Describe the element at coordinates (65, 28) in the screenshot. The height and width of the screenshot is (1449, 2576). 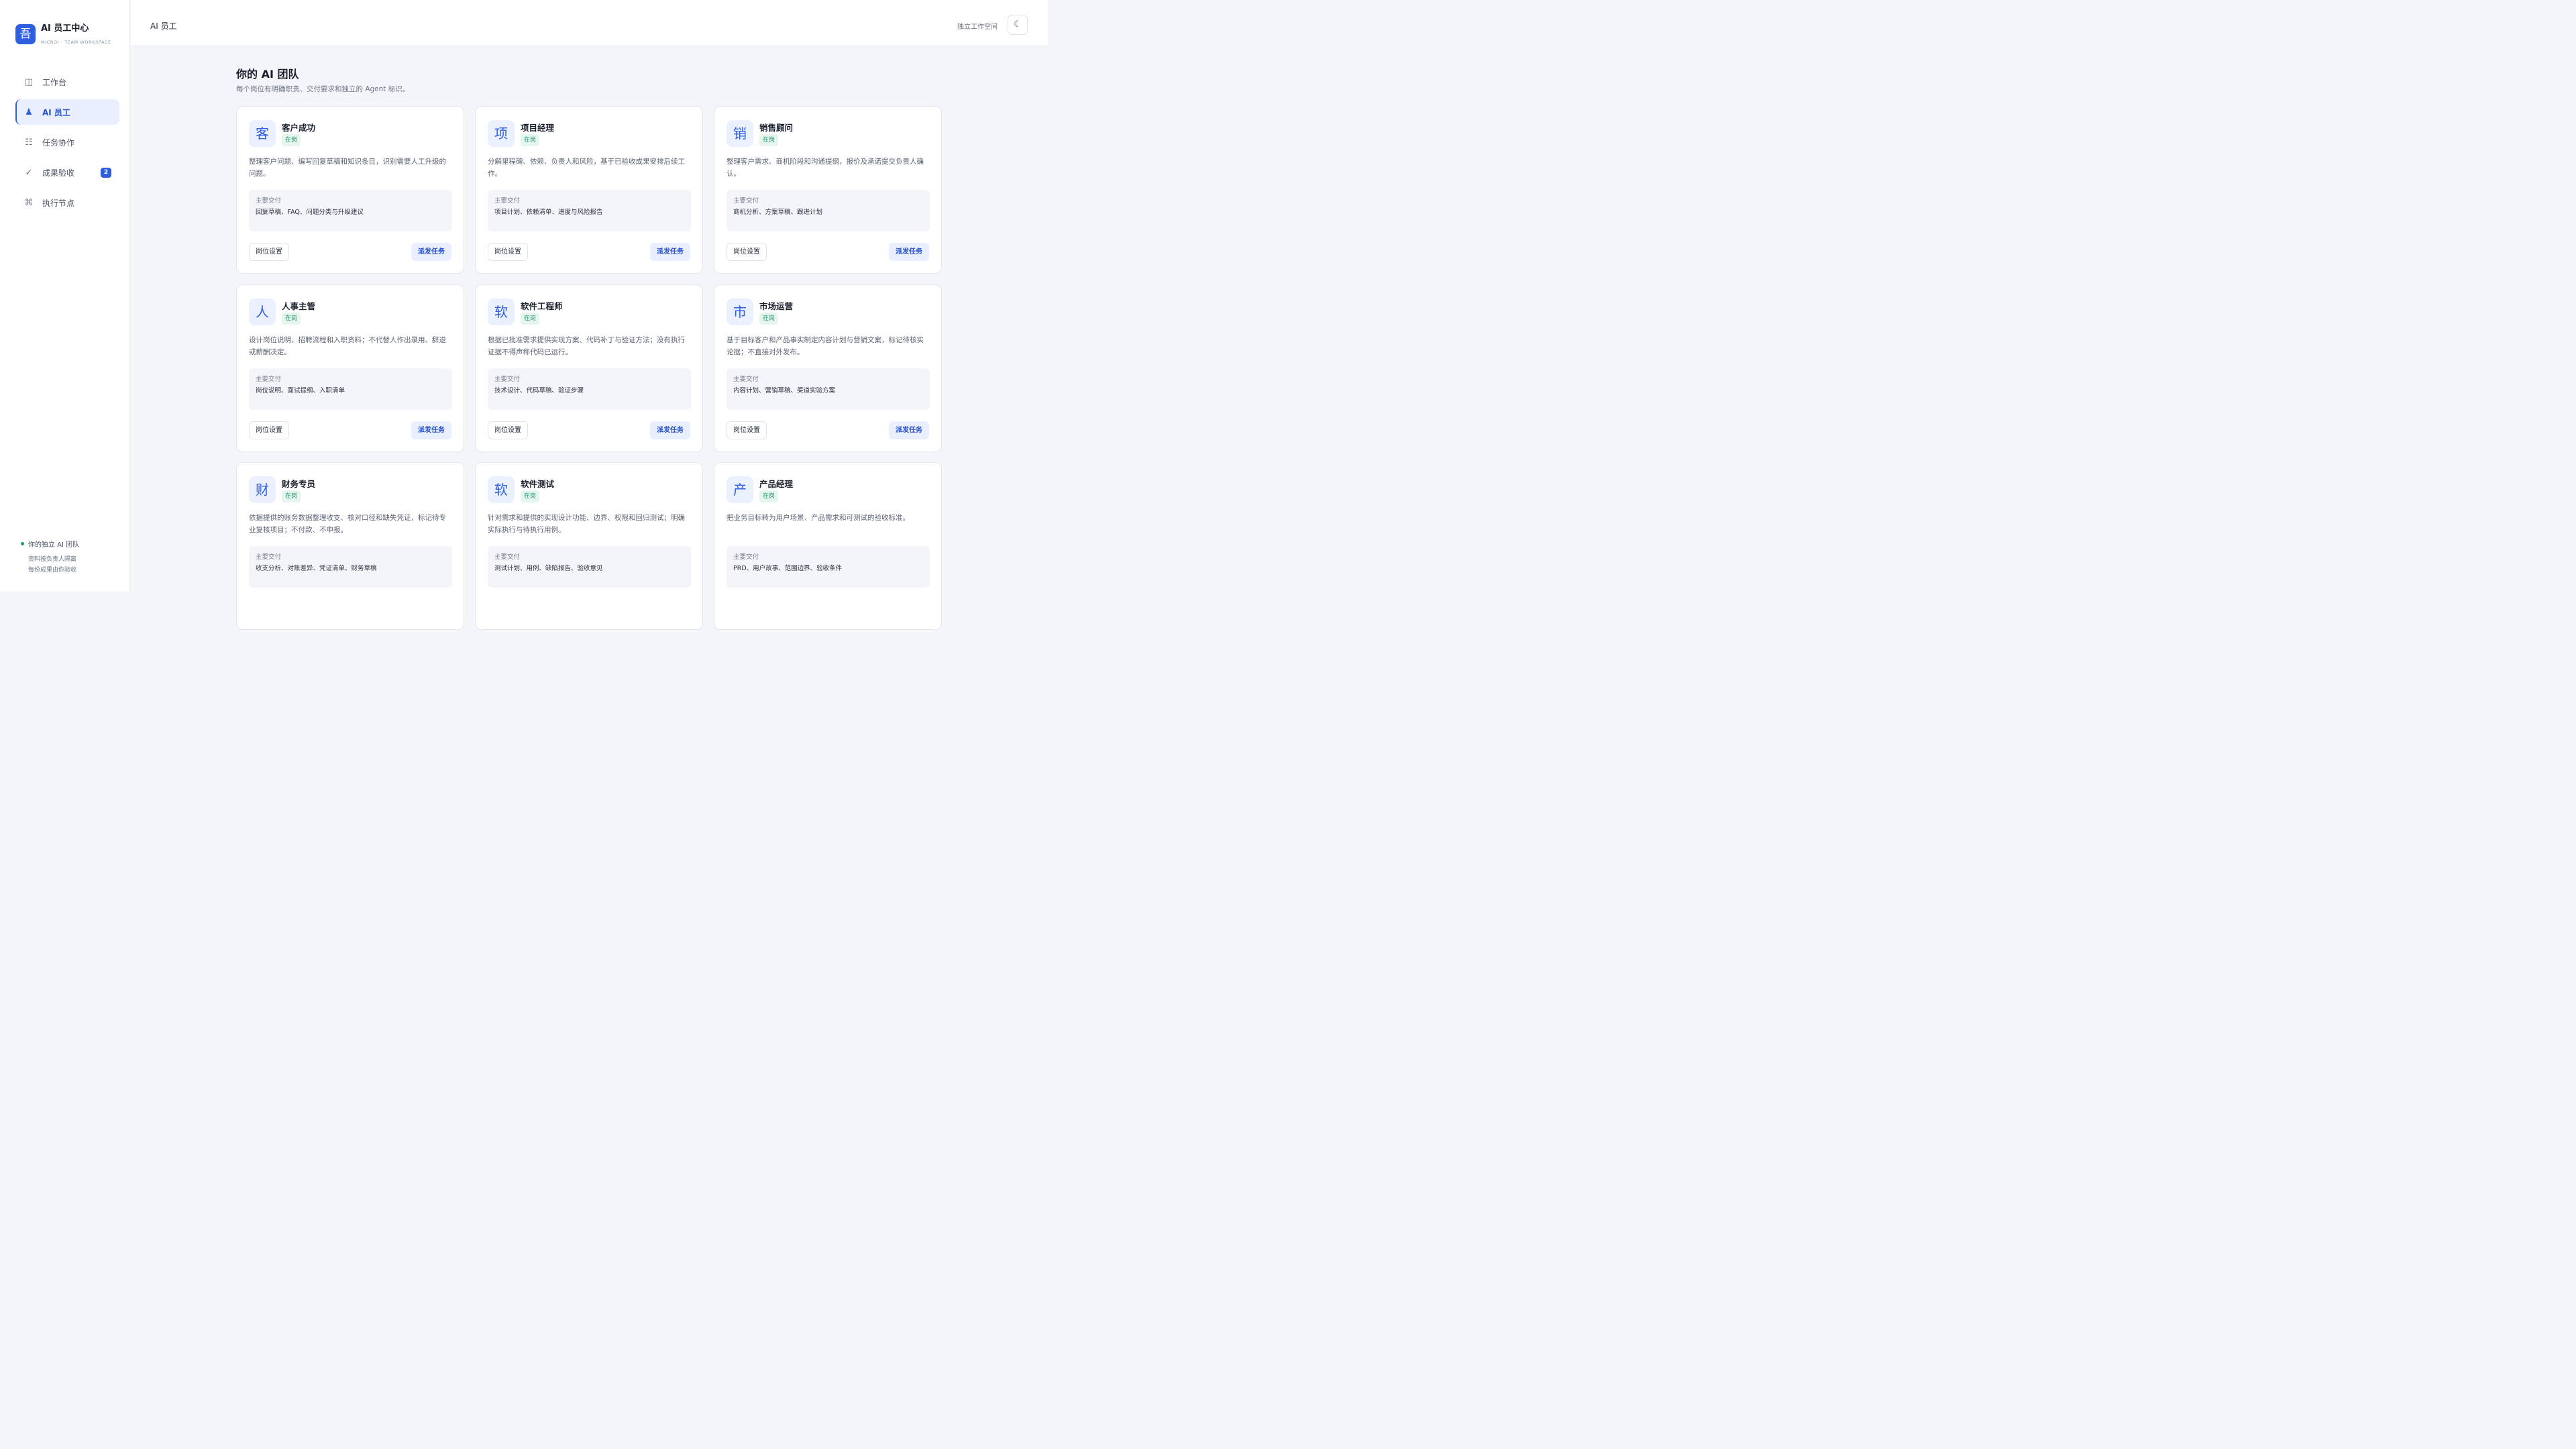
I see `brand-name: AI 员工中心` at that location.